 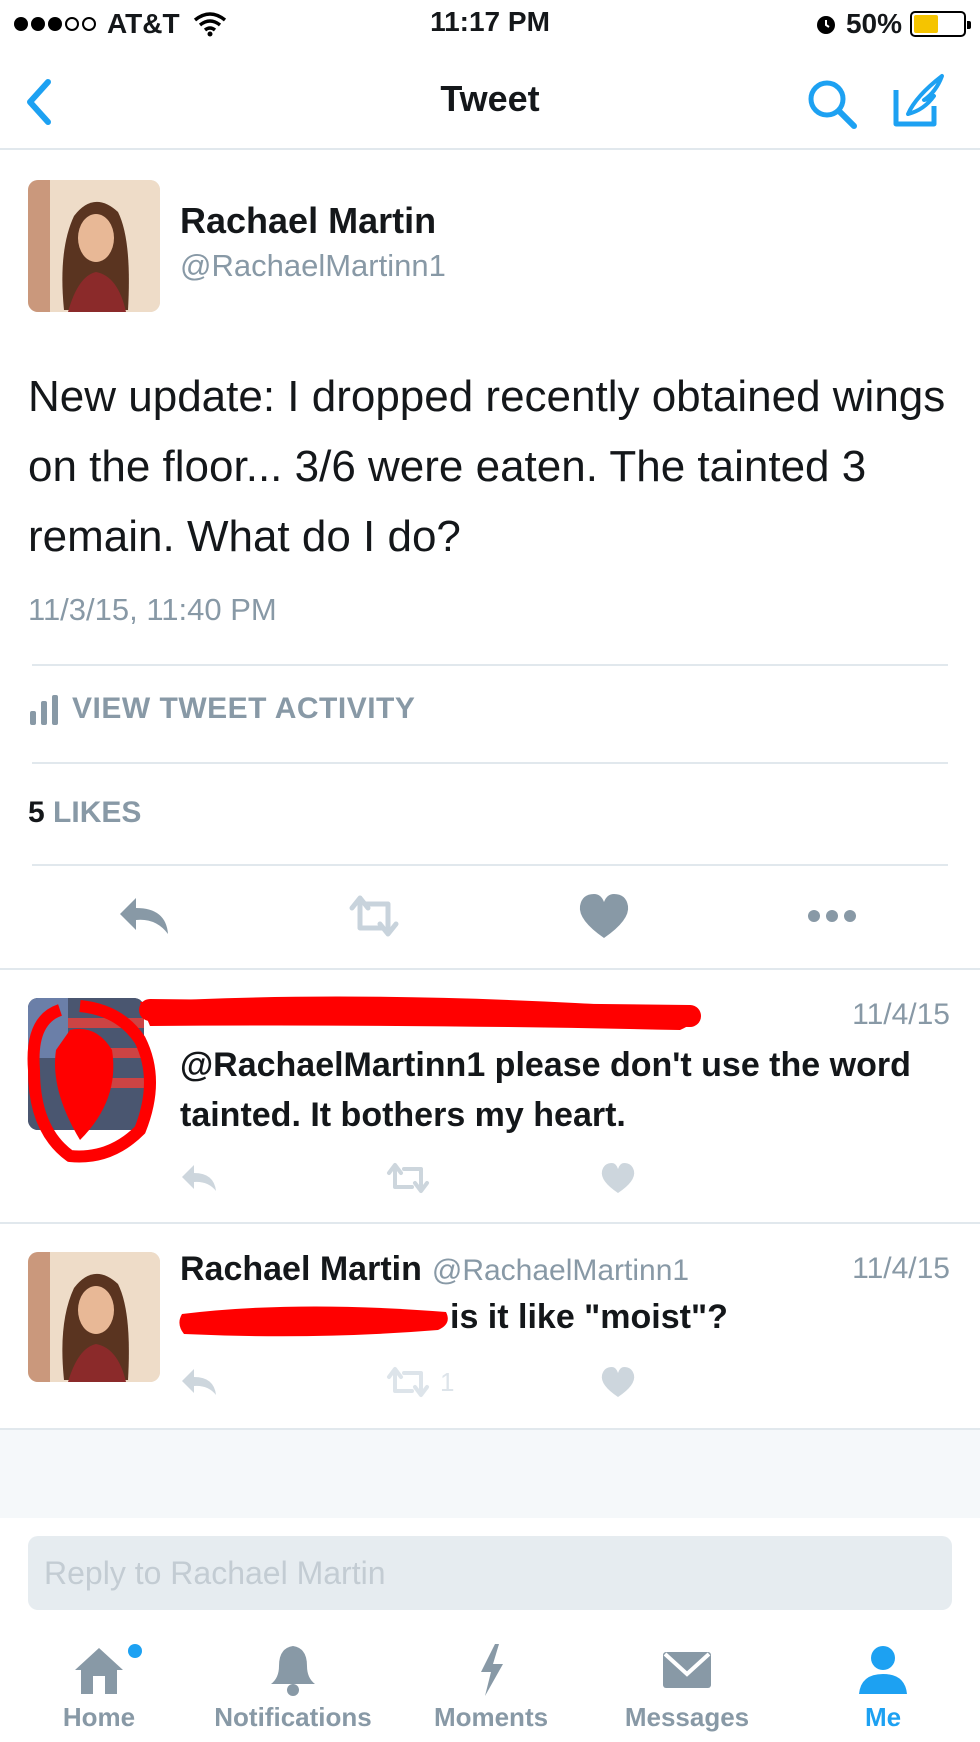 I want to click on status-bar: AT&T 11:17 PM 50%, so click(x=490, y=25).